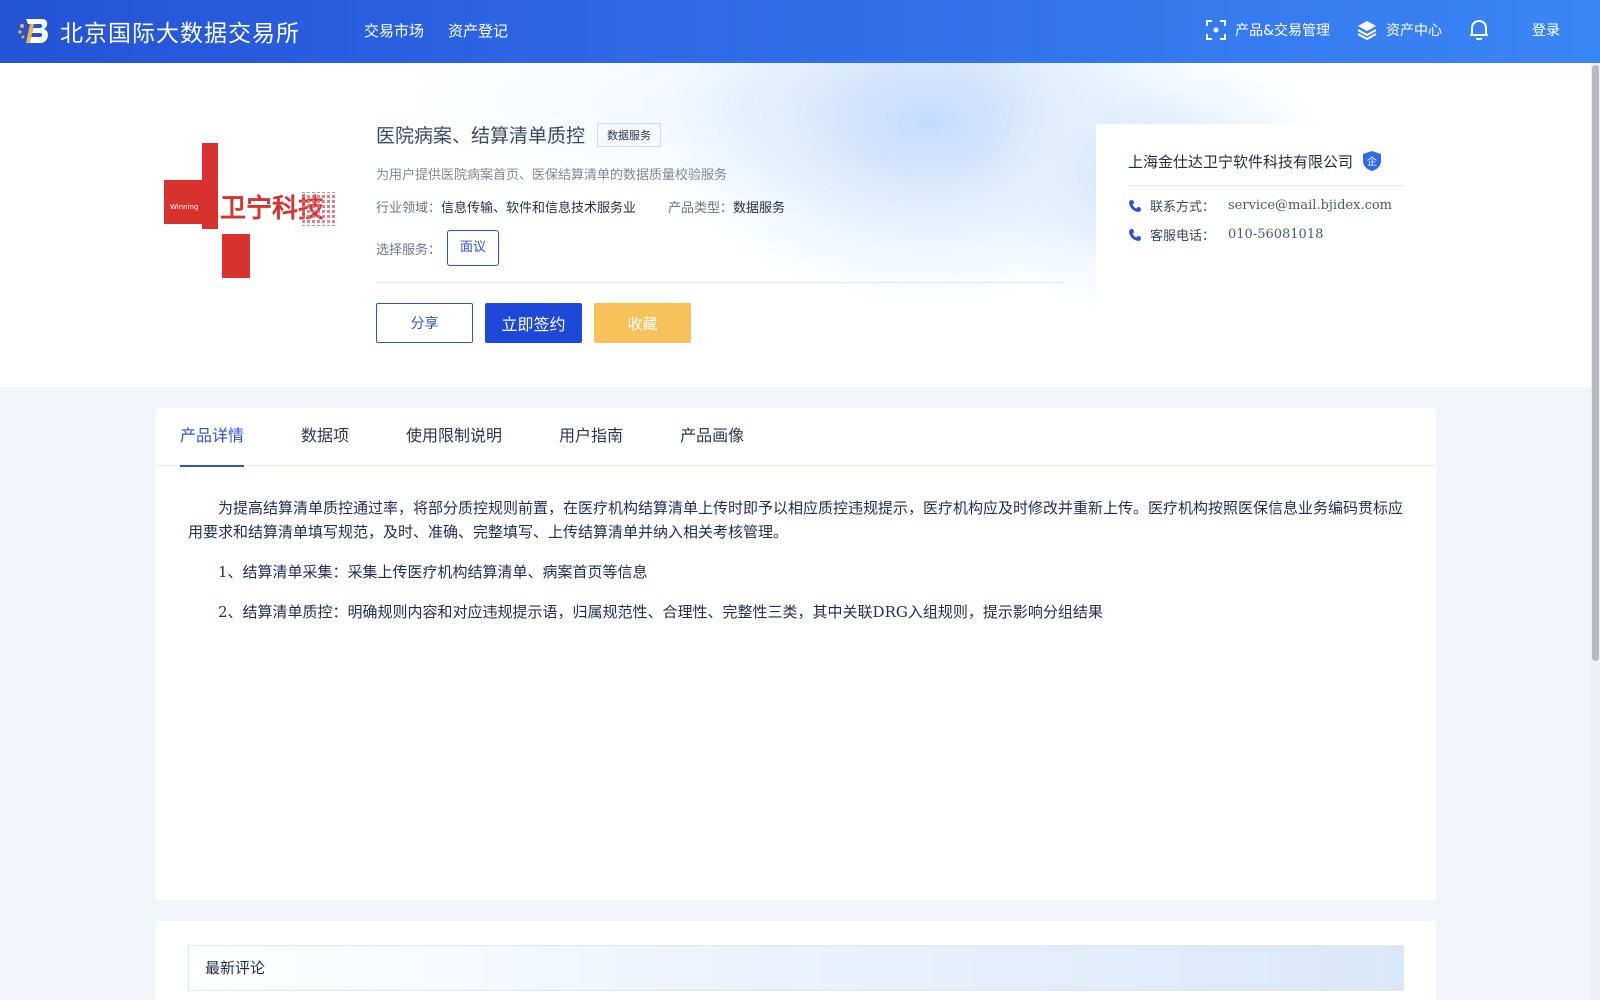 This screenshot has height=1000, width=1600. Describe the element at coordinates (539, 208) in the screenshot. I see `industry-value: 信息传输、软件和信息技术服务业` at that location.